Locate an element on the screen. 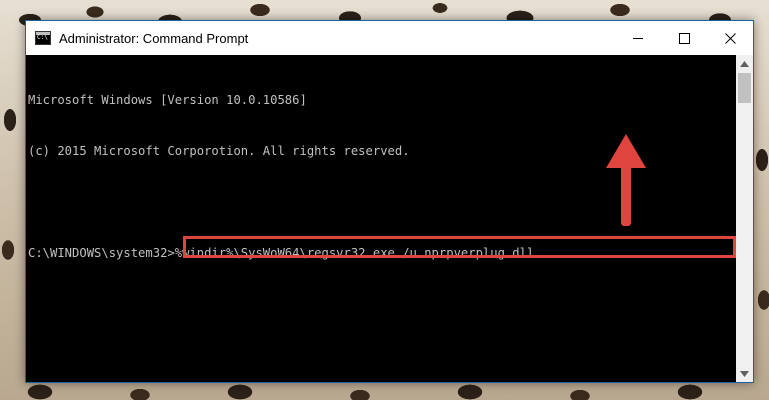 This screenshot has height=400, width=769. prompt-text: C:\WINDOWS\system32> is located at coordinates (101, 253).